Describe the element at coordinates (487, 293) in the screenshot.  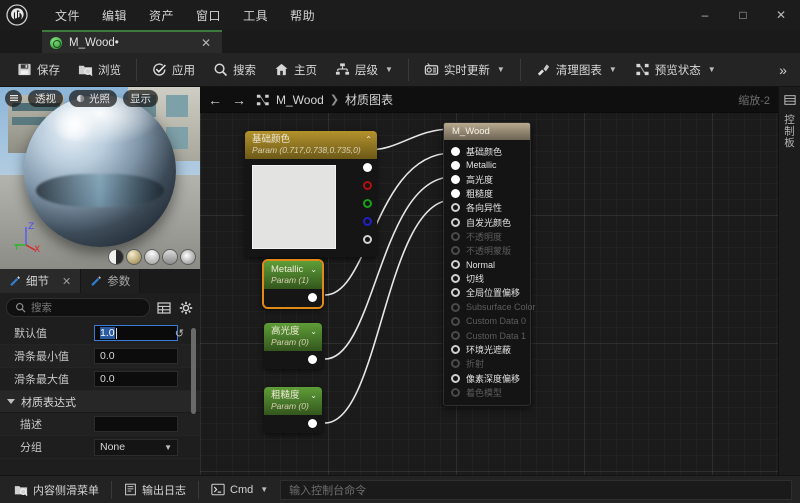
I see `material-input-row: 全局位置偏移` at that location.